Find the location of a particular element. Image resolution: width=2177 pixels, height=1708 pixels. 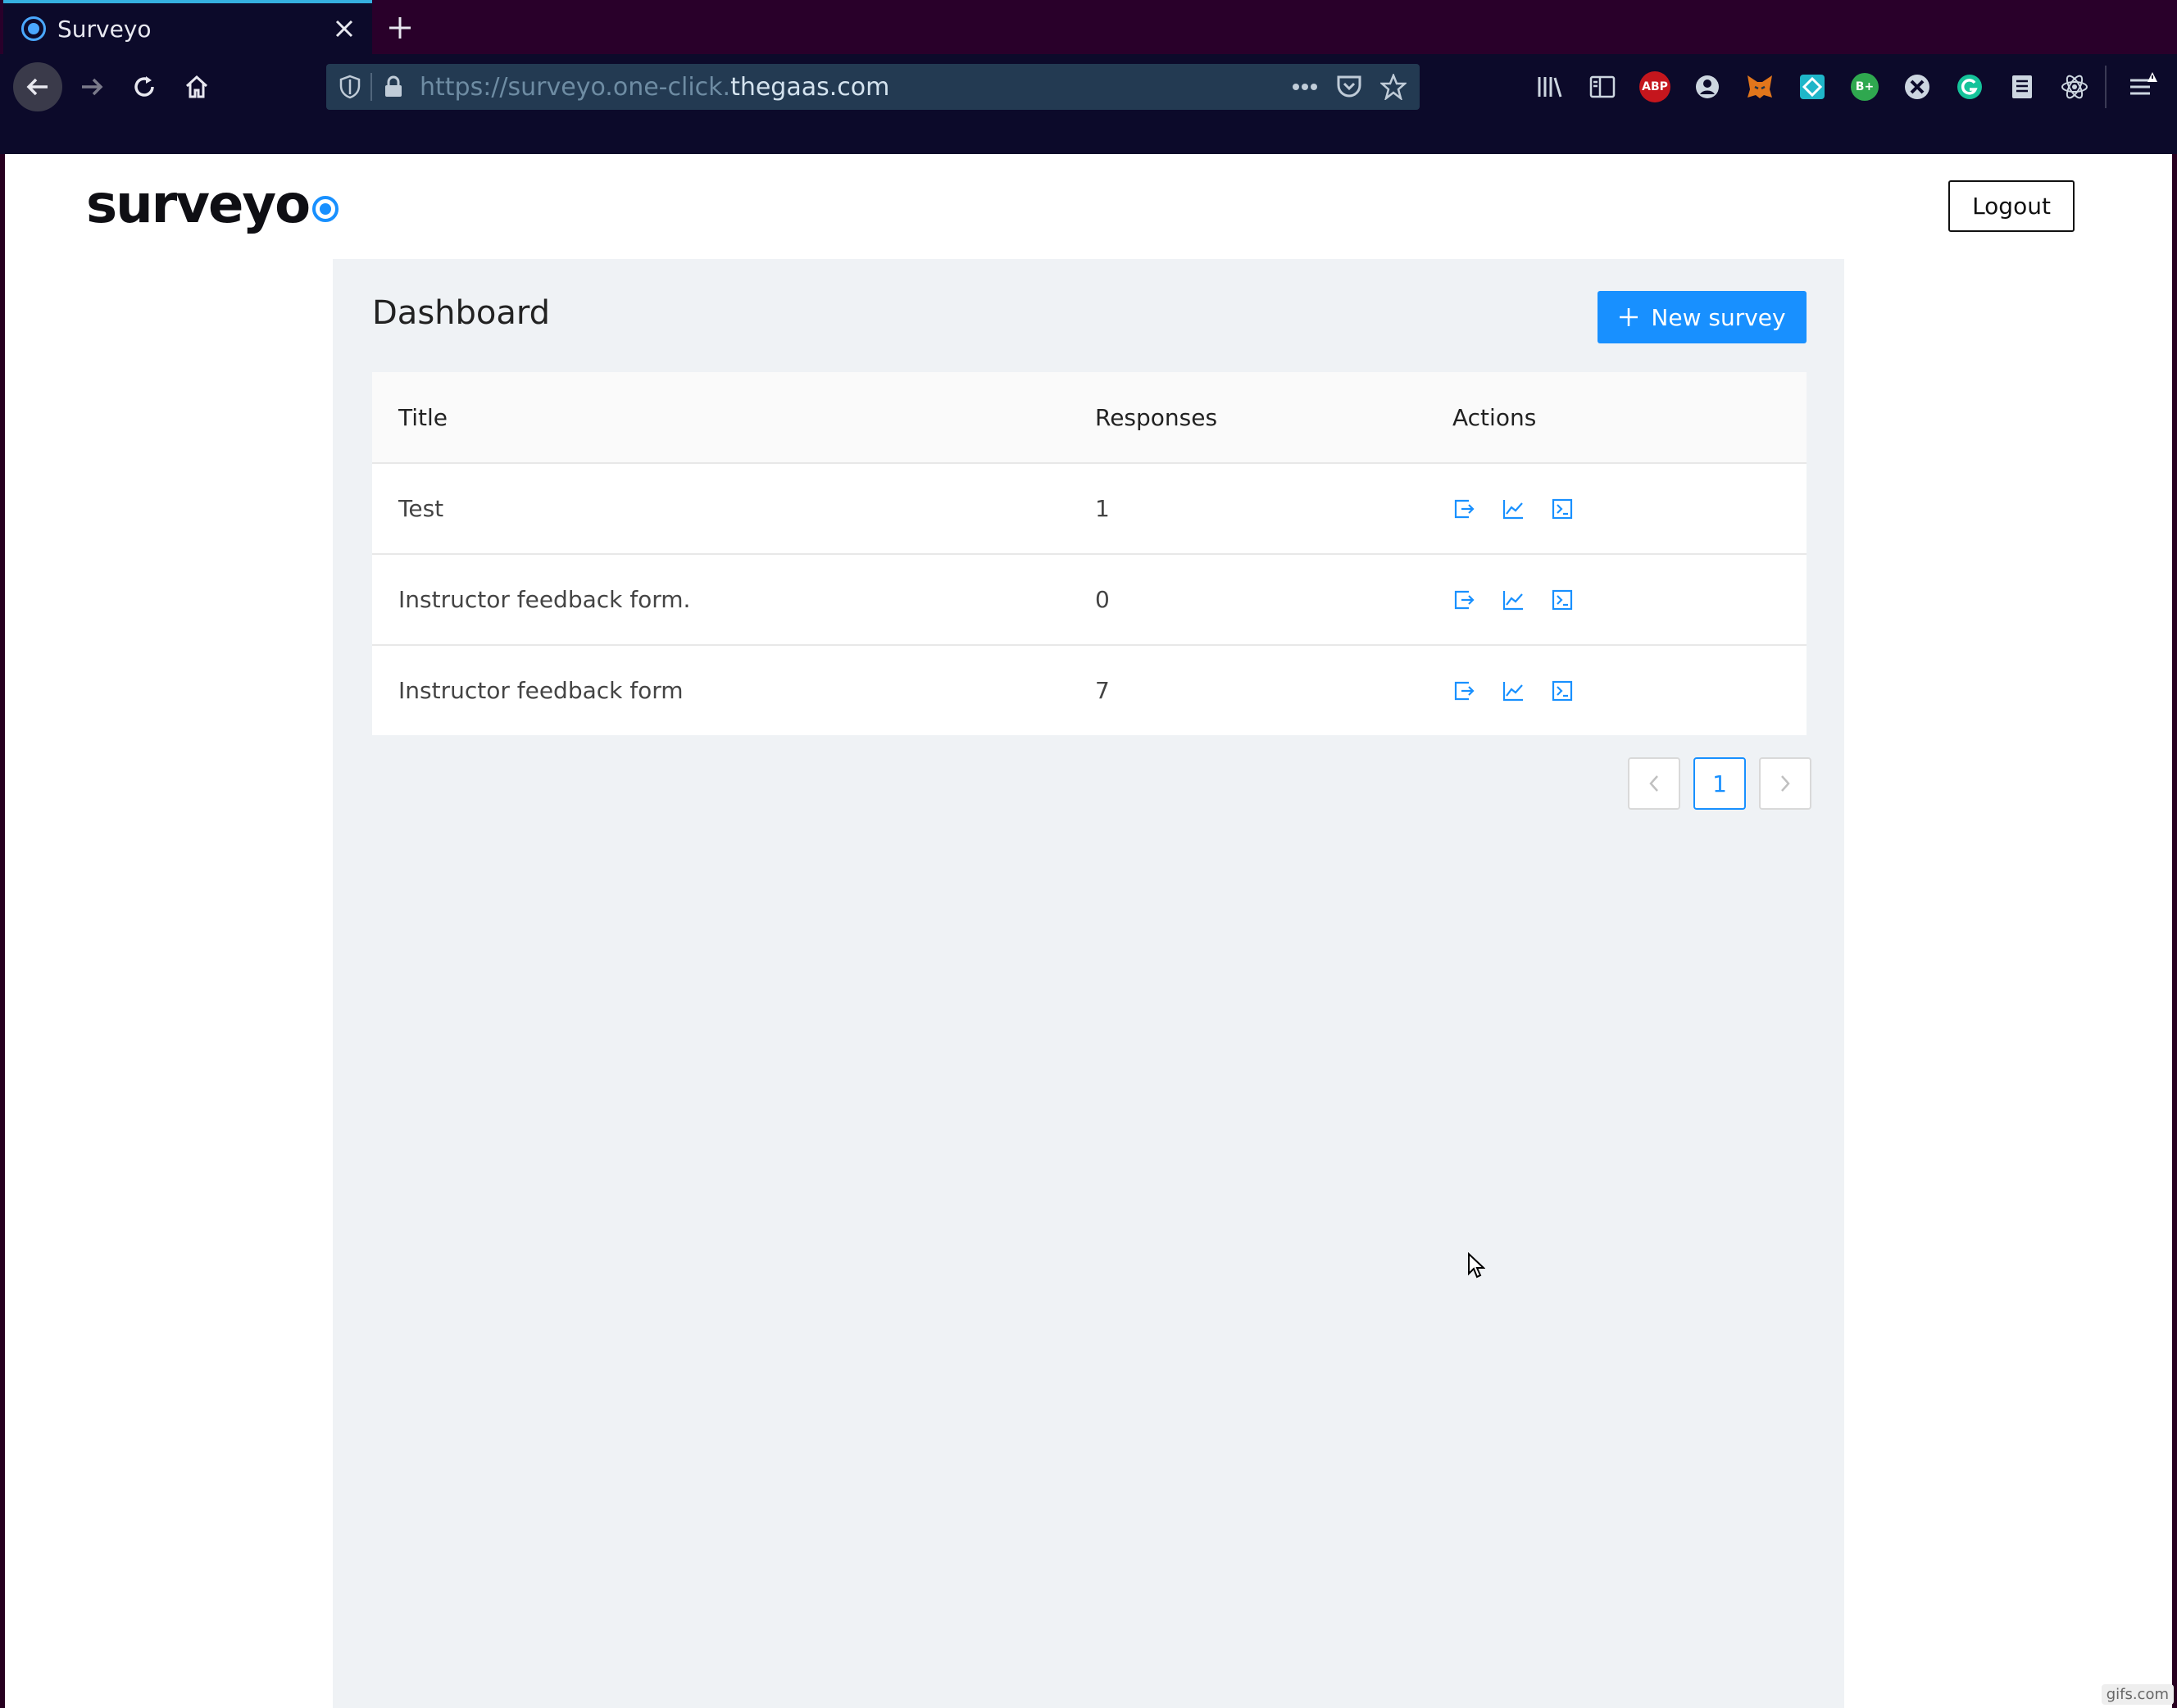

logout-button: Logout is located at coordinates (2012, 206).